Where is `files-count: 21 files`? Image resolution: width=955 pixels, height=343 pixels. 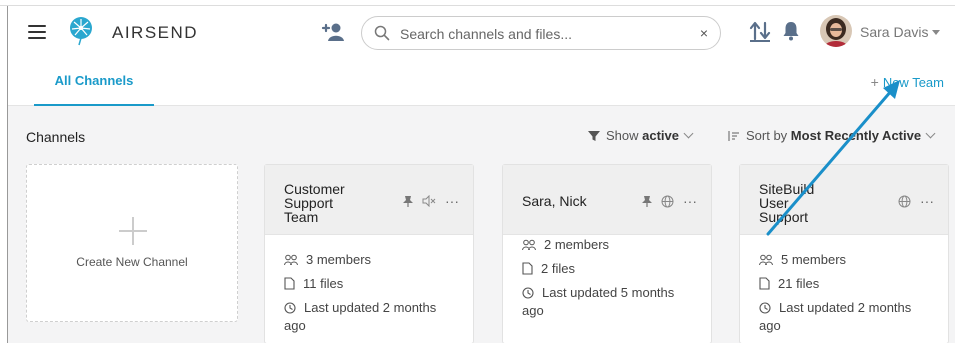
files-count: 21 files is located at coordinates (789, 284).